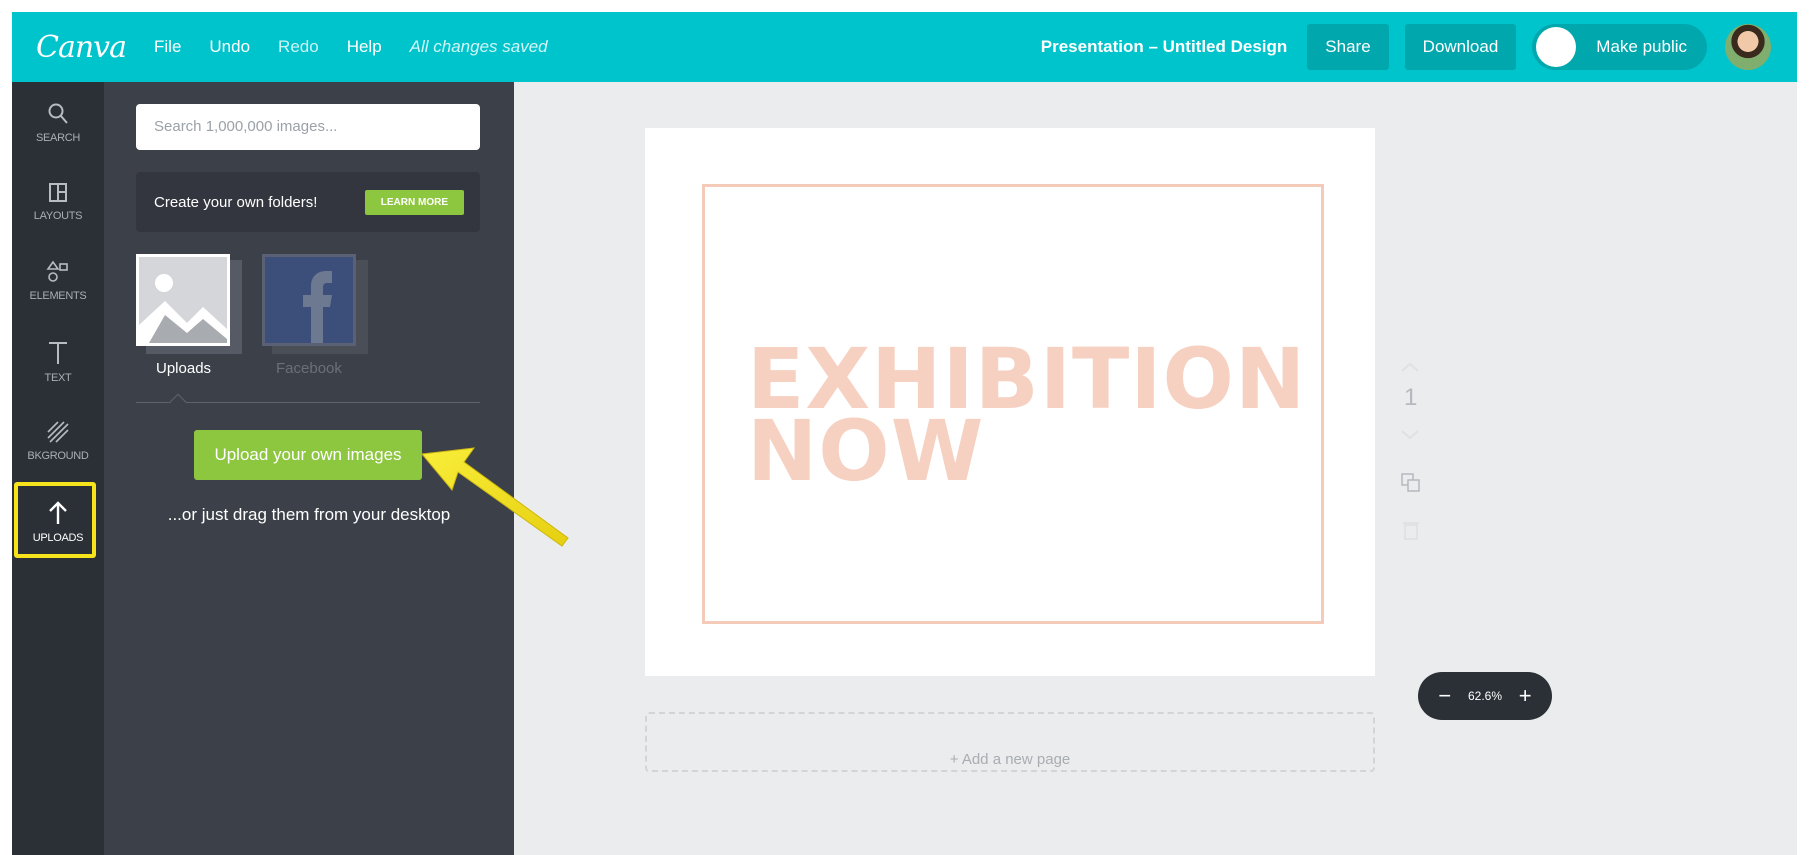 The height and width of the screenshot is (855, 1809). I want to click on annotation-arrow-icon, so click(495, 497).